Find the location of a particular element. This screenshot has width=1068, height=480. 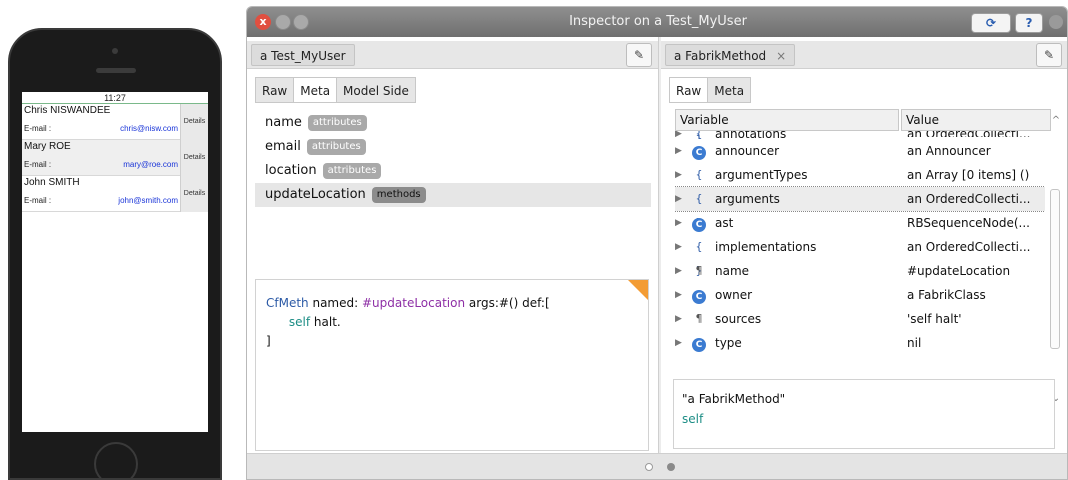

tab-fabrikmethod: a FabrikMethod × is located at coordinates (730, 55).